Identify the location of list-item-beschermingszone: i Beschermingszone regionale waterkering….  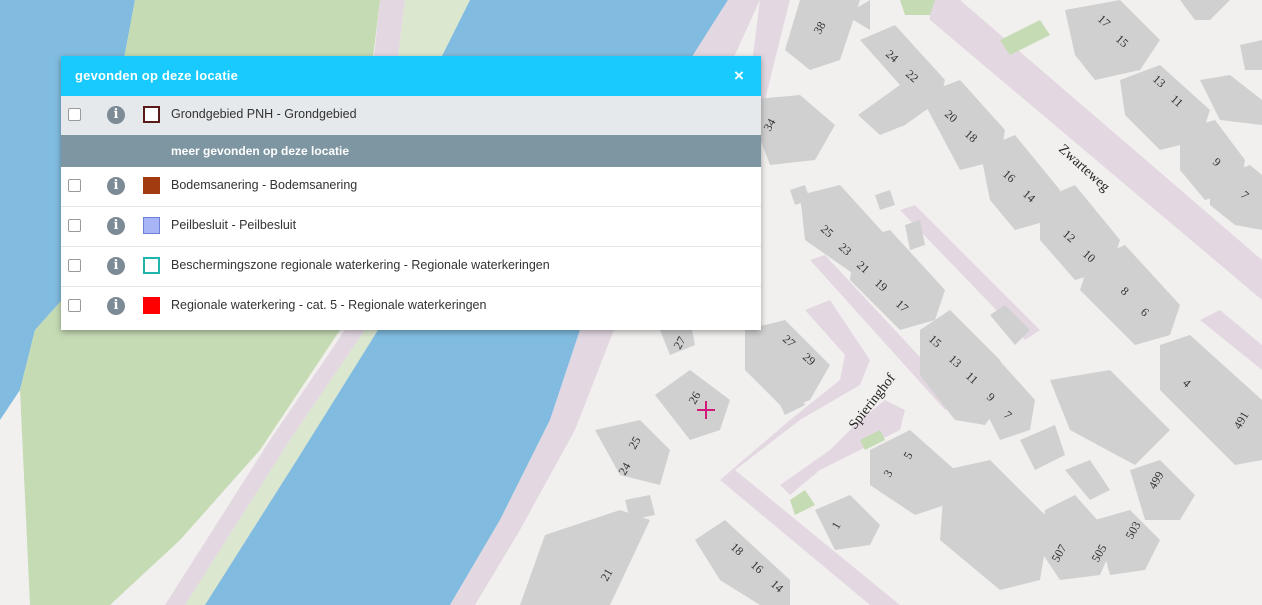
(411, 267).